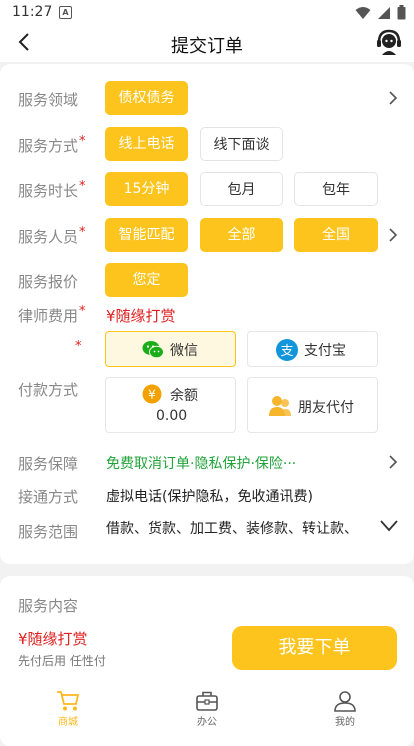 This screenshot has width=414, height=746. Describe the element at coordinates (389, 43) in the screenshot. I see `customer-service-icon` at that location.